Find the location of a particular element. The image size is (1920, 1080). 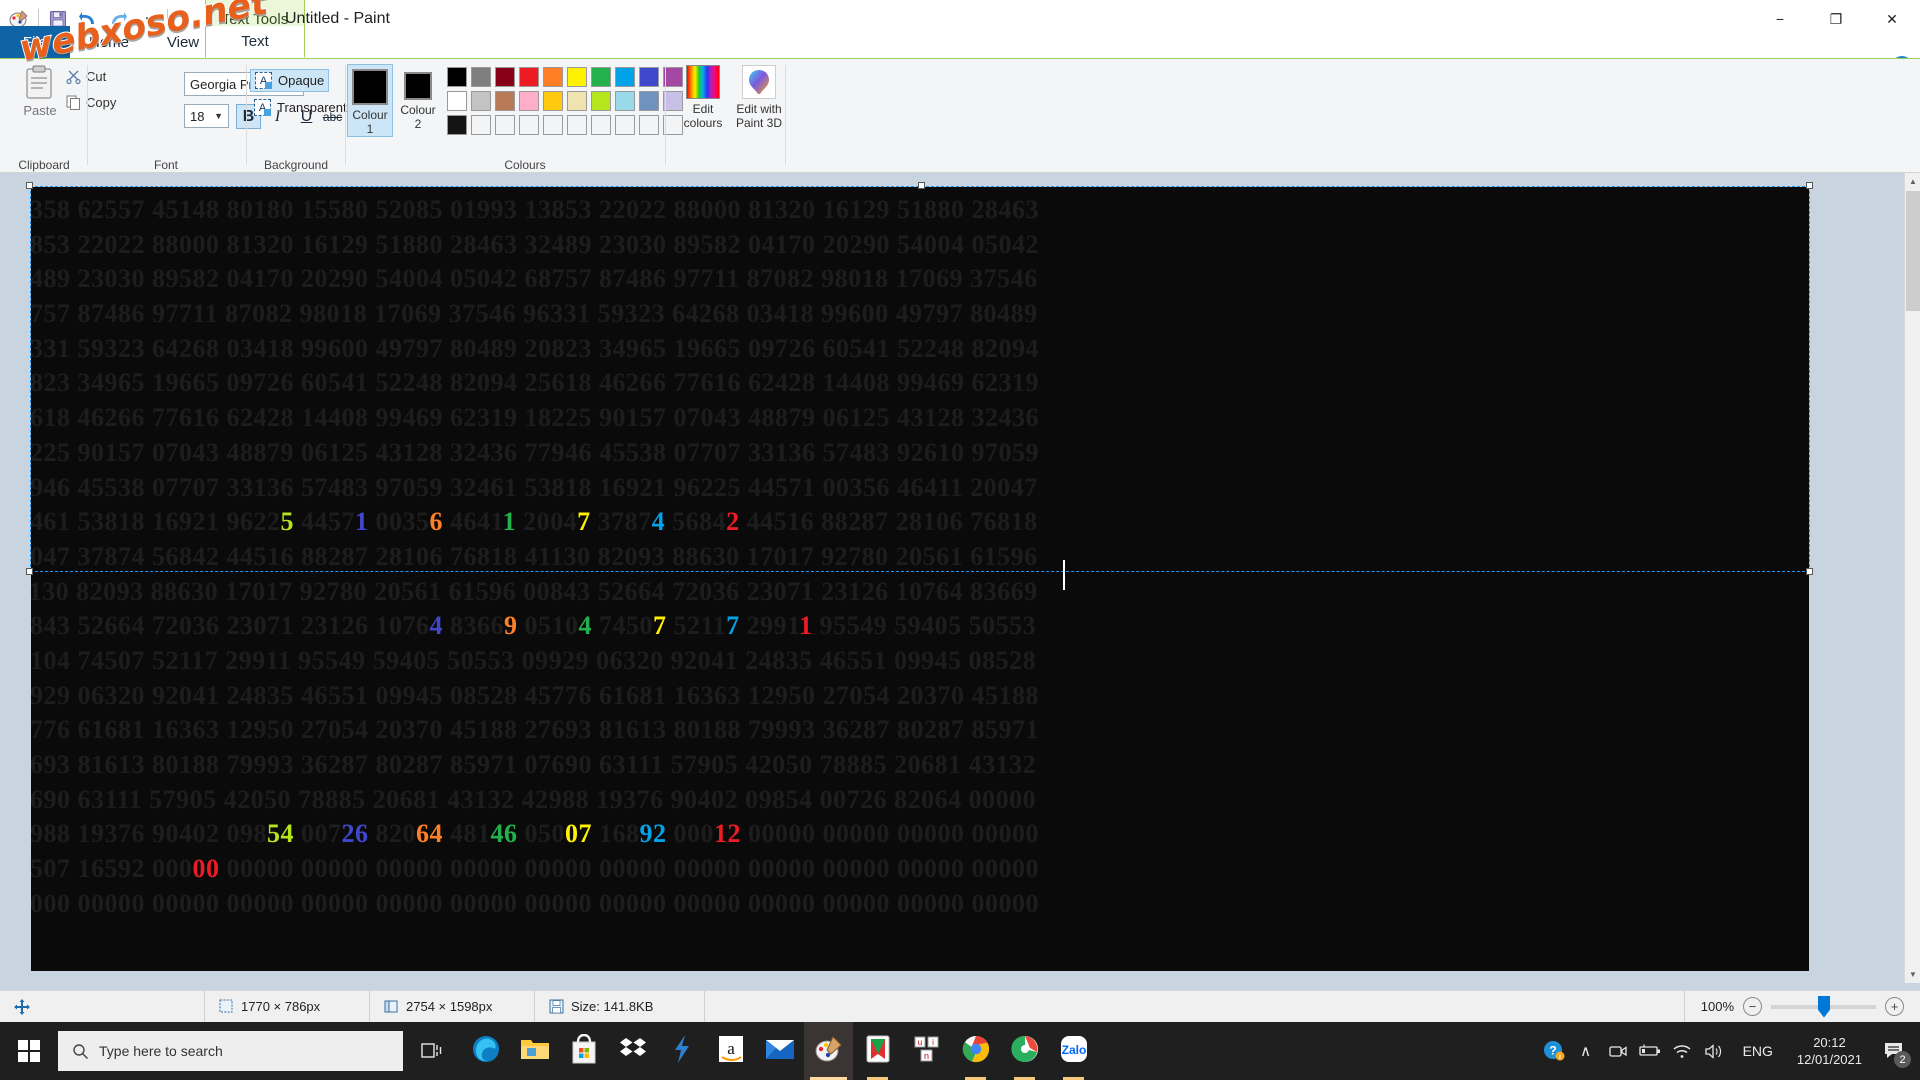

selection-size-icon is located at coordinates (226, 1006).